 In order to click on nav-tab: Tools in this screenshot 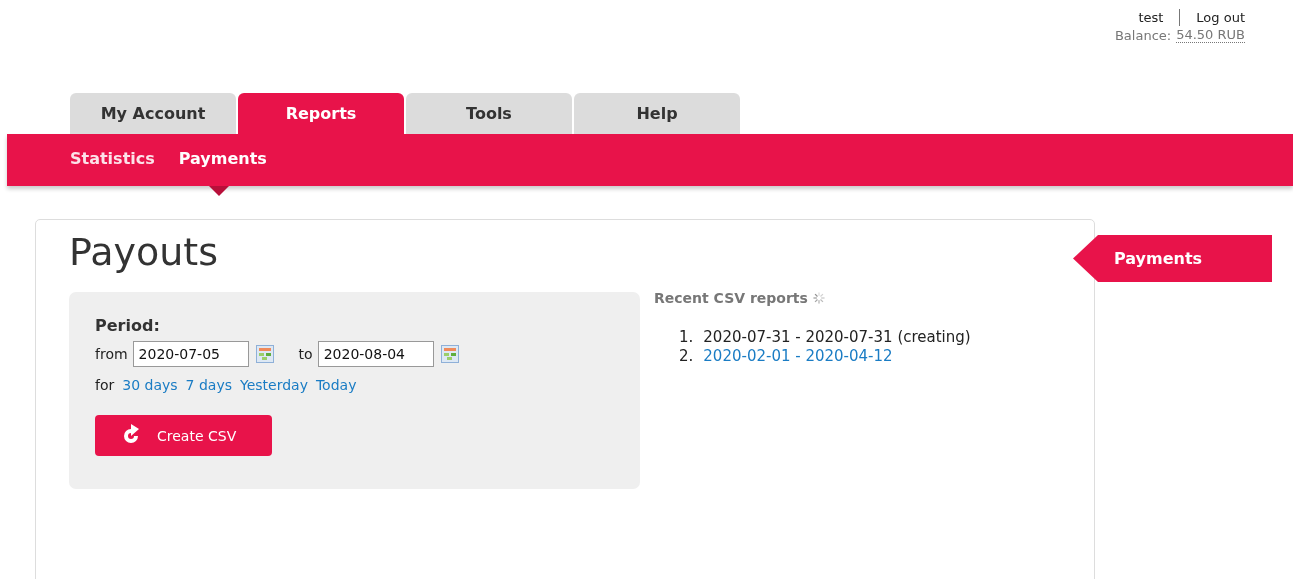, I will do `click(489, 113)`.